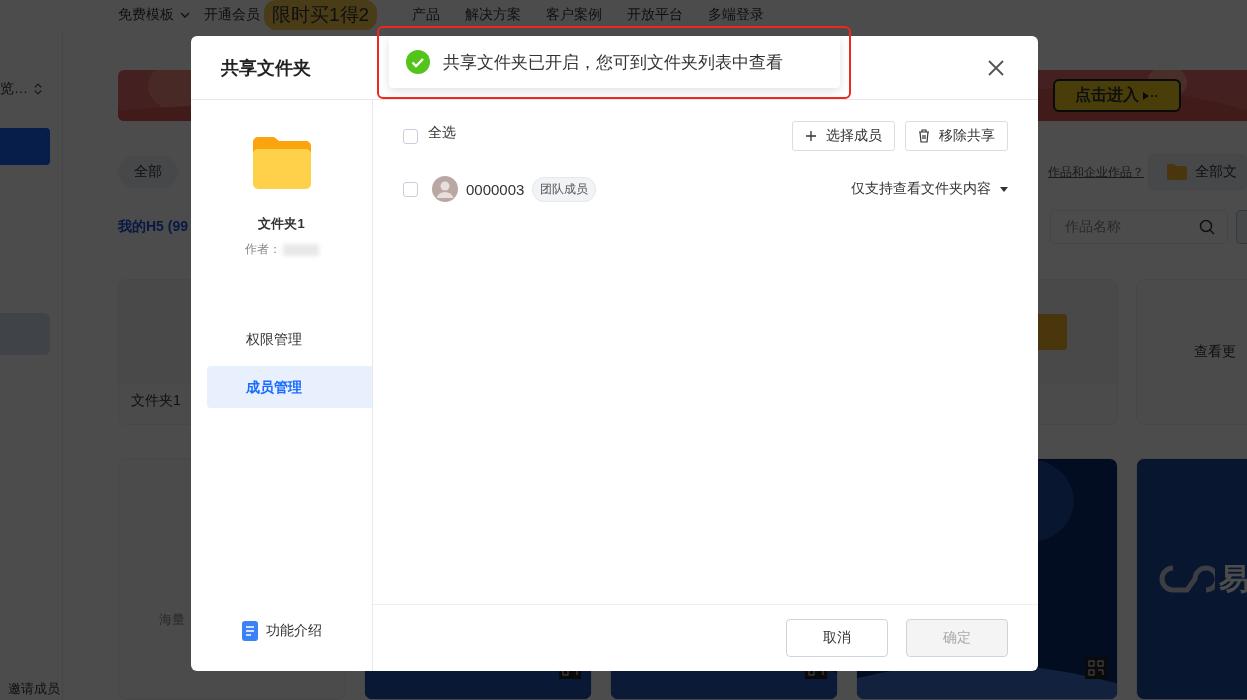 The image size is (1247, 700). Describe the element at coordinates (442, 133) in the screenshot. I see `select-all-label: 全选` at that location.